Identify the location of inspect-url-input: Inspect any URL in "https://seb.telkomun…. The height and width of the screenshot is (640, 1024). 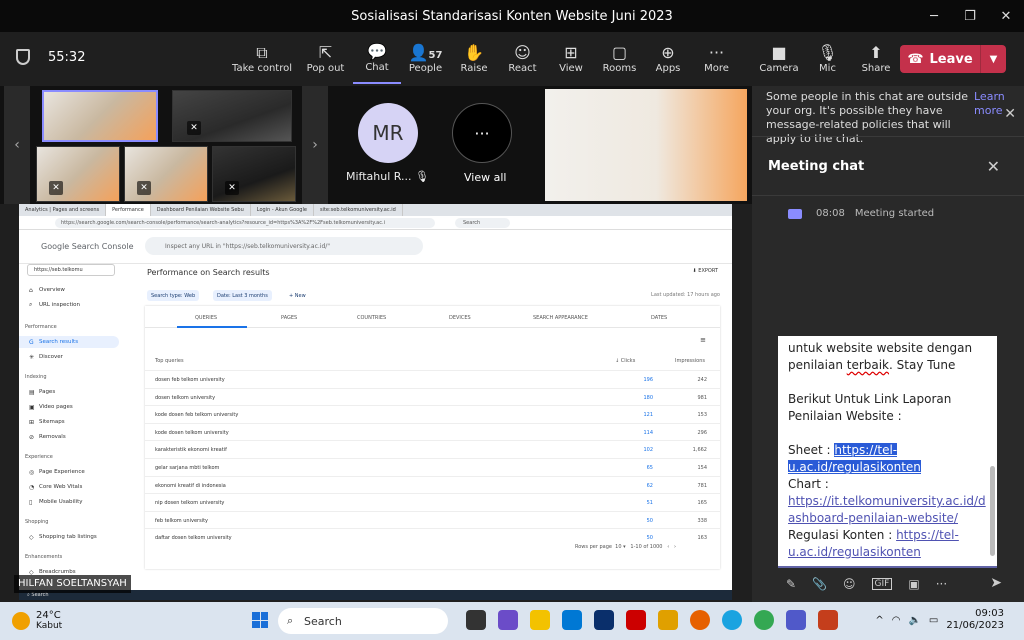
(284, 246).